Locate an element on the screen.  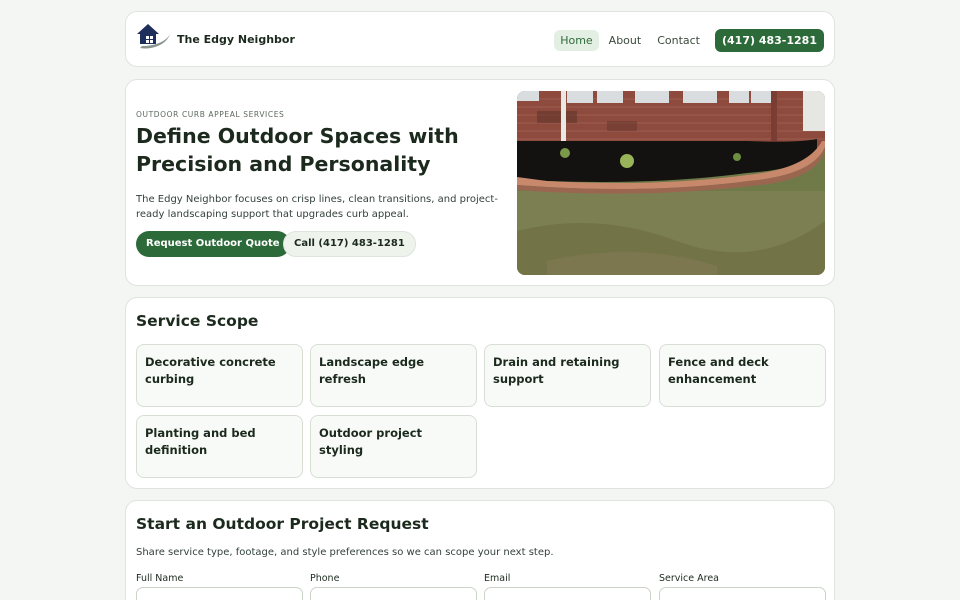
service-card: Outdoor project styling is located at coordinates (393, 446).